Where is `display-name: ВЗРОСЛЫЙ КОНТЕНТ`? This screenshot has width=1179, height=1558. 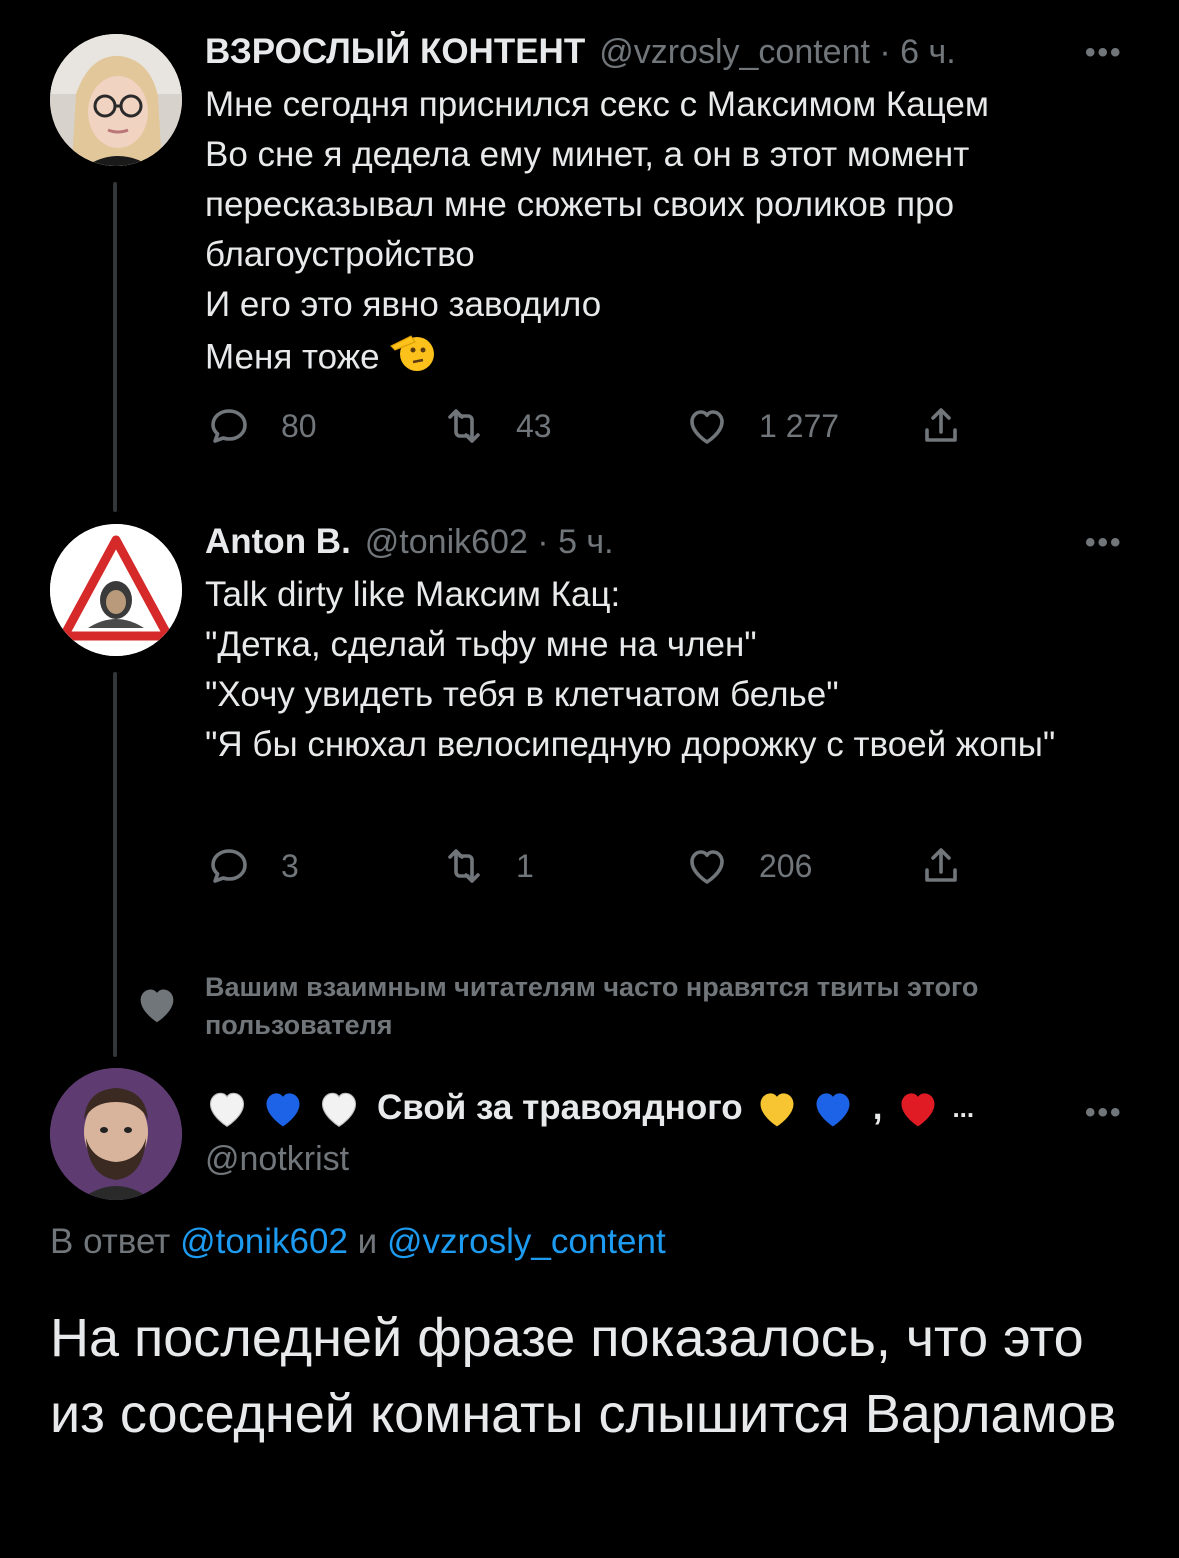
display-name: ВЗРОСЛЫЙ КОНТЕНТ is located at coordinates (395, 52).